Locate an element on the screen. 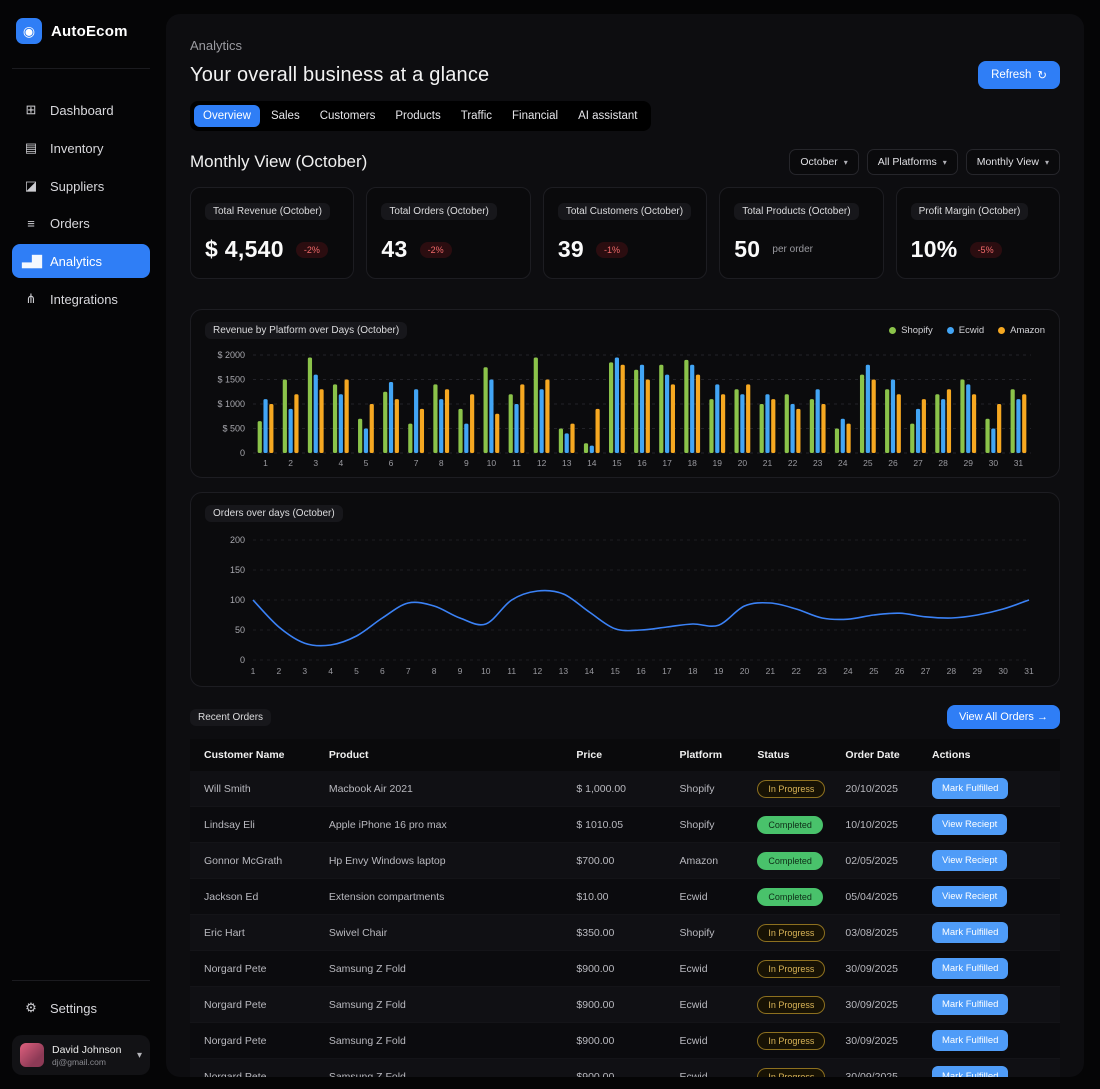  filter-label: All Platforms is located at coordinates (907, 162).